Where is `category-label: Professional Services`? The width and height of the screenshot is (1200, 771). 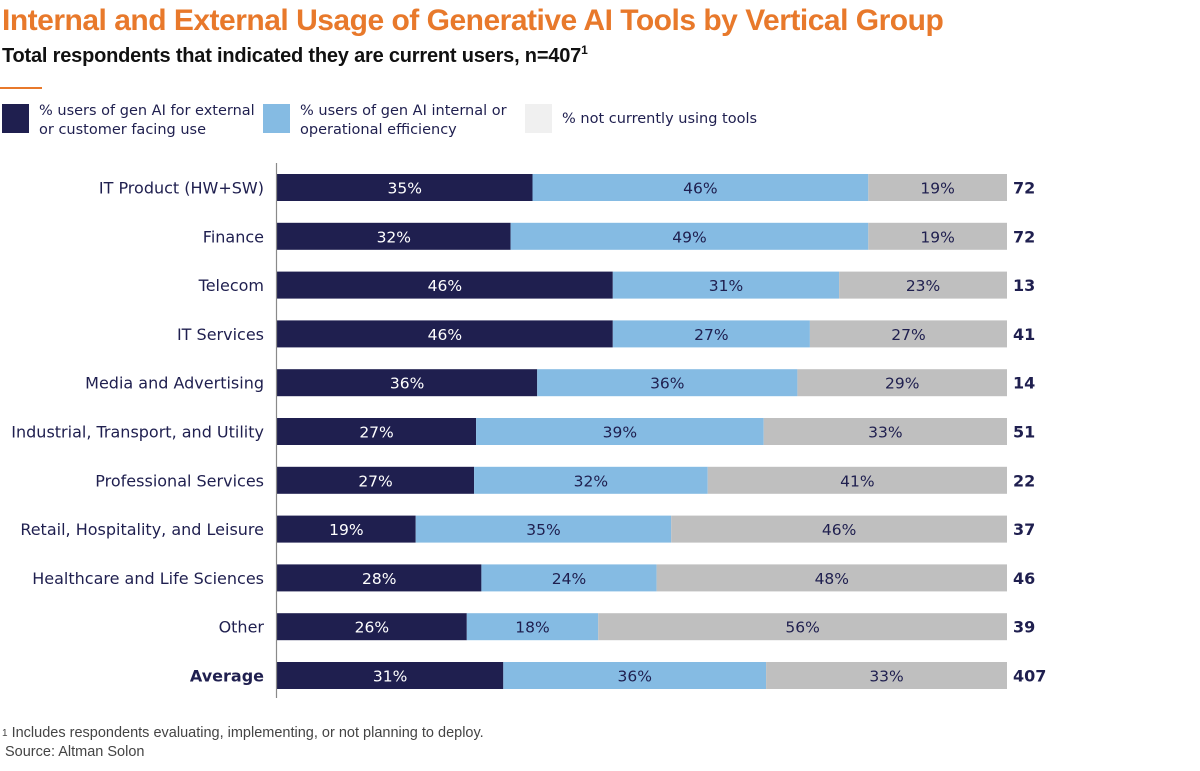
category-label: Professional Services is located at coordinates (179, 480).